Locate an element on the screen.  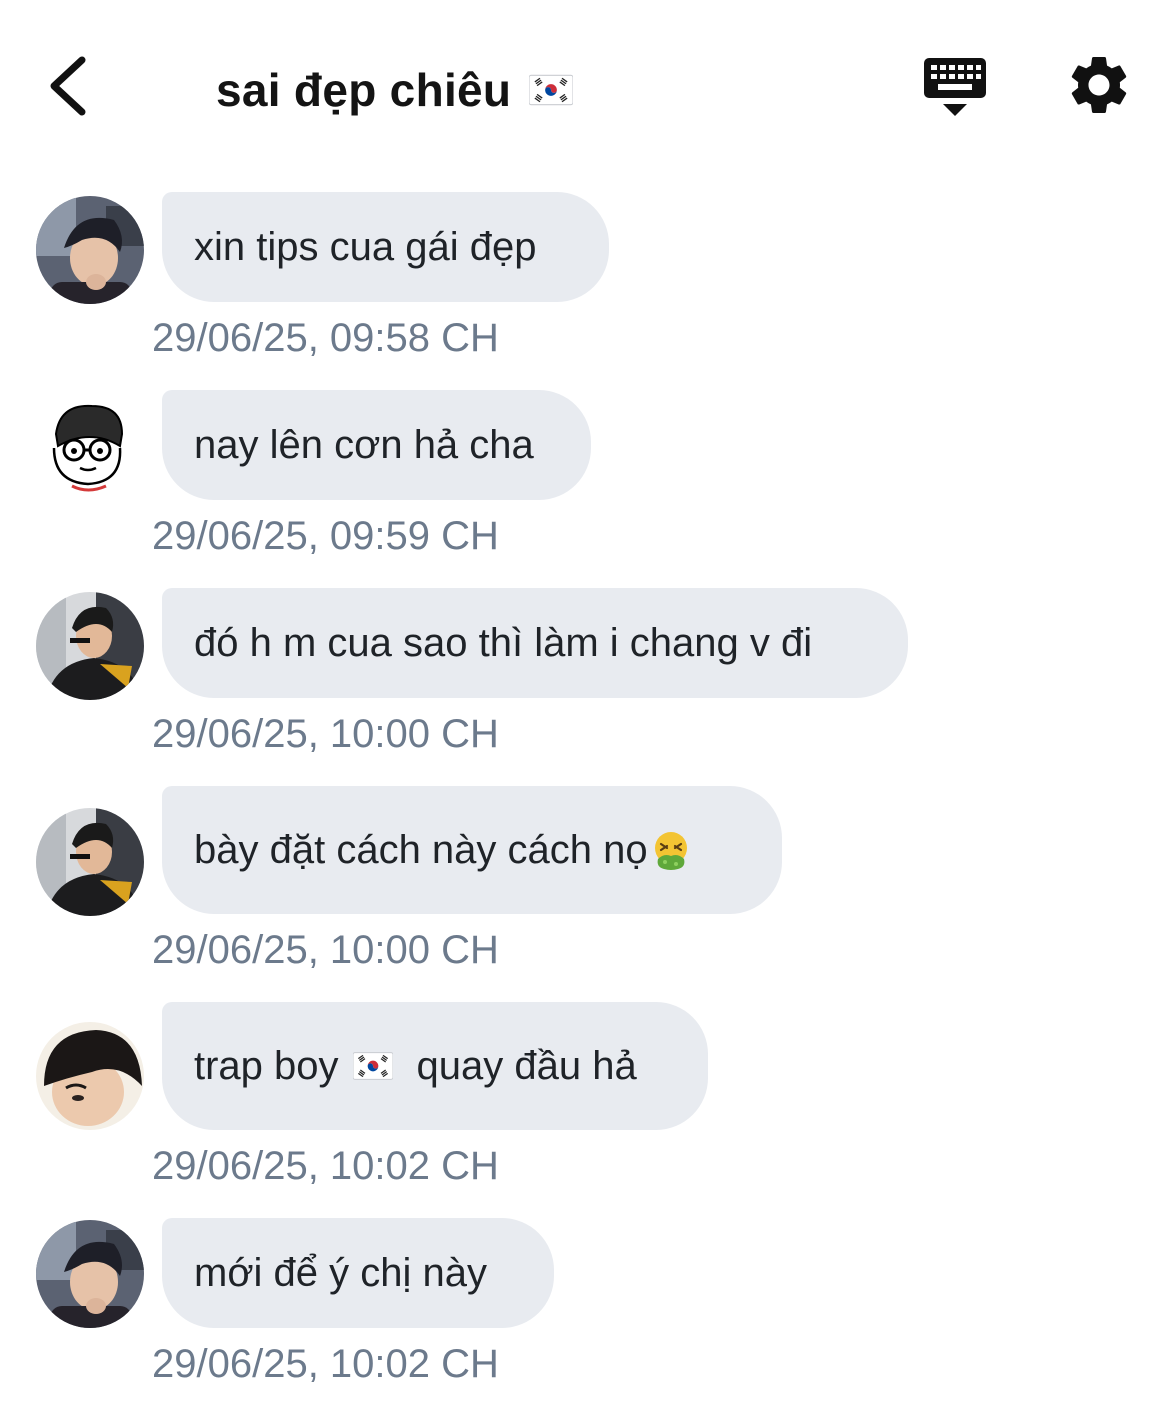
chat-title-group: sai đẹp chiêu is located at coordinates (394, 90).